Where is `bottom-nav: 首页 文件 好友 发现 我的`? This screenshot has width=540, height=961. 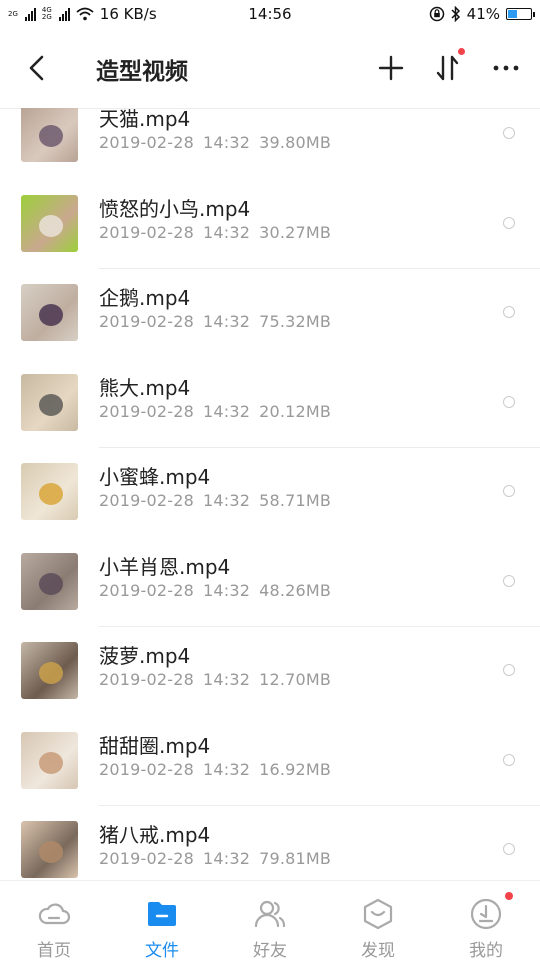
bottom-nav: 首页 文件 好友 发现 我的 is located at coordinates (270, 920).